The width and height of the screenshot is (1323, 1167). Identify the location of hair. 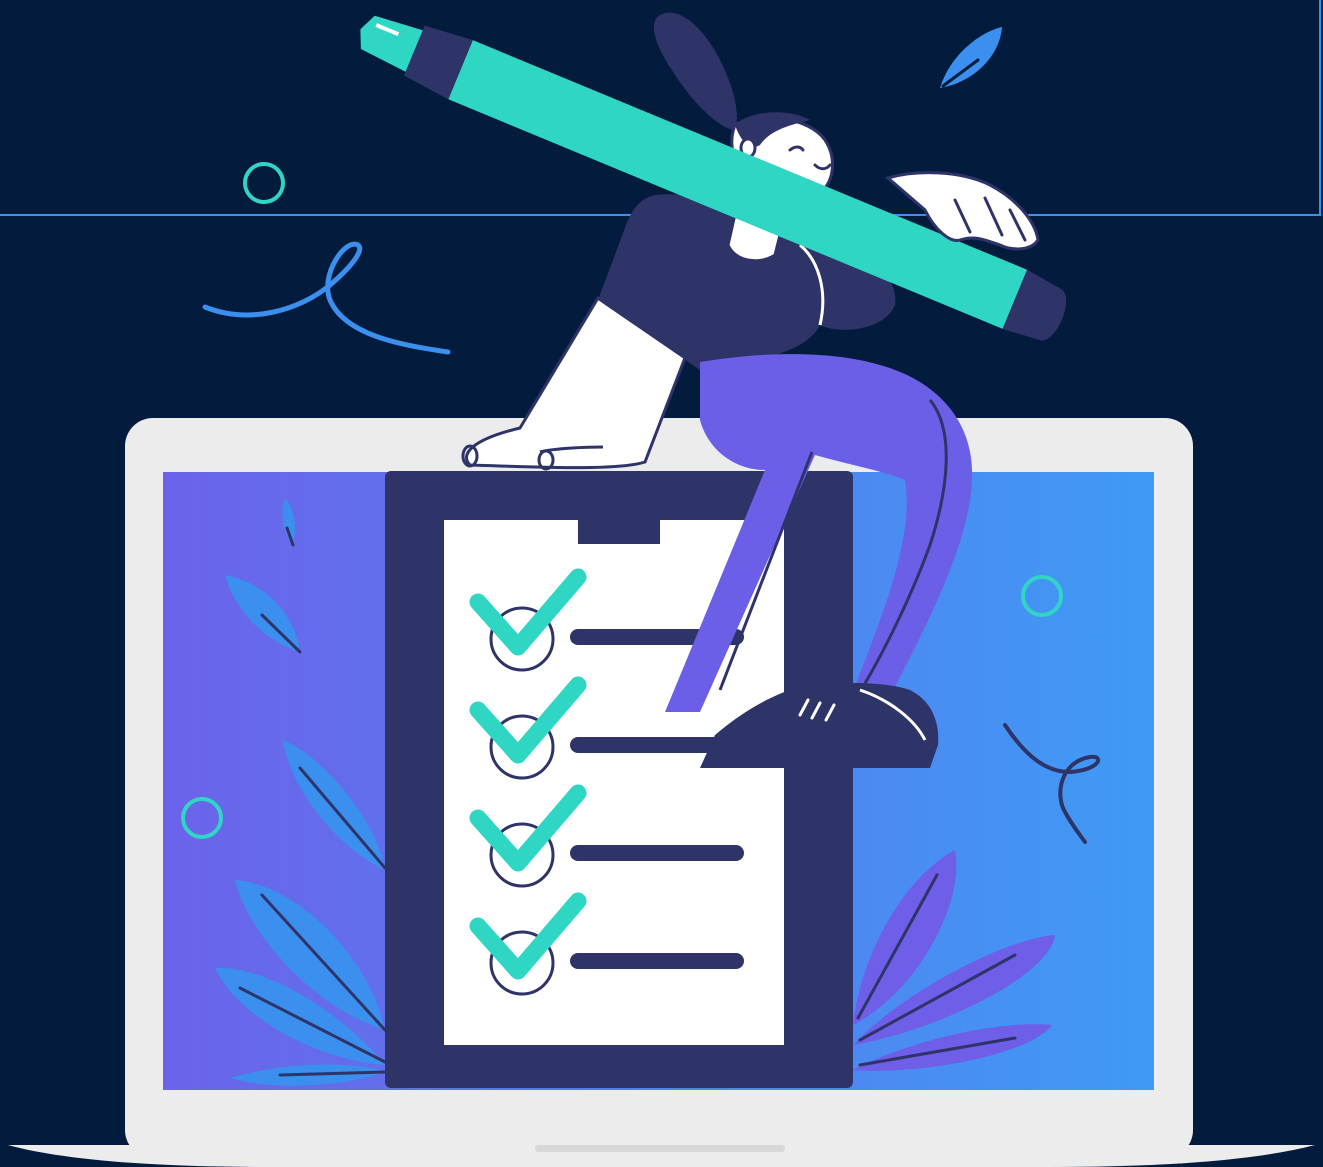
(695, 71).